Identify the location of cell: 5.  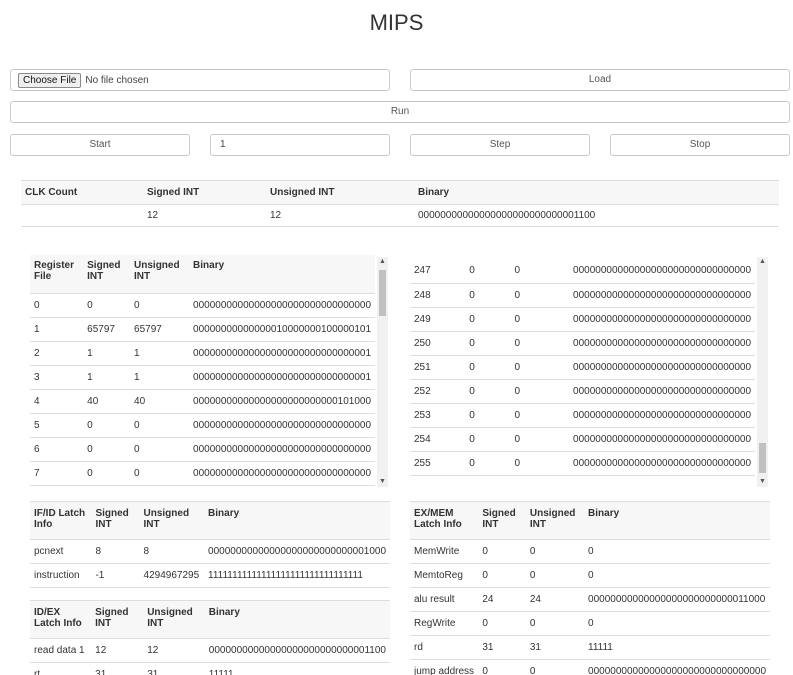
(57, 425).